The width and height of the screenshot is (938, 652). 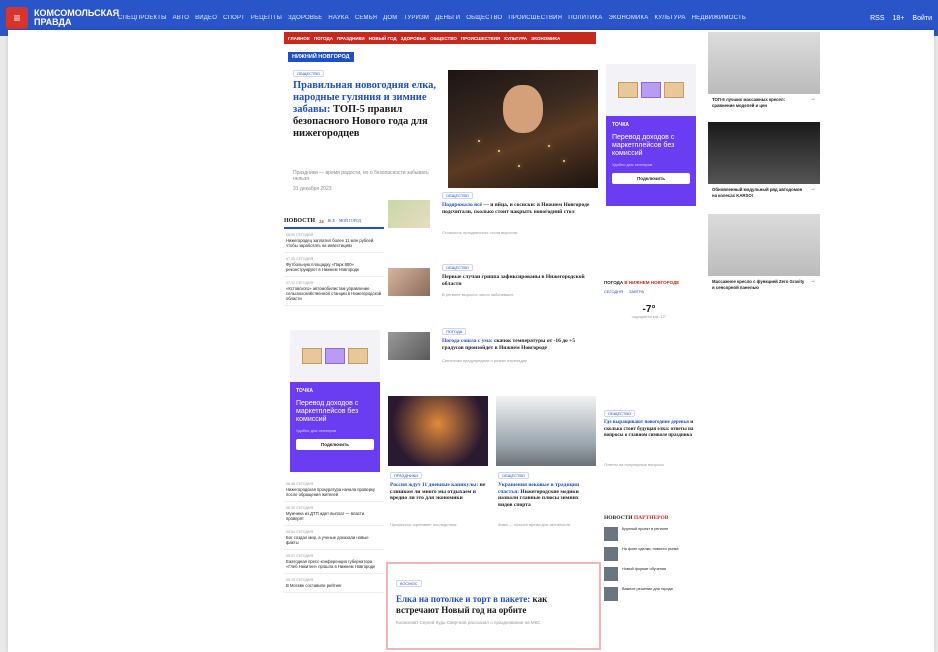 I want to click on nav-item: ОБЩЕСТВО, so click(x=484, y=18).